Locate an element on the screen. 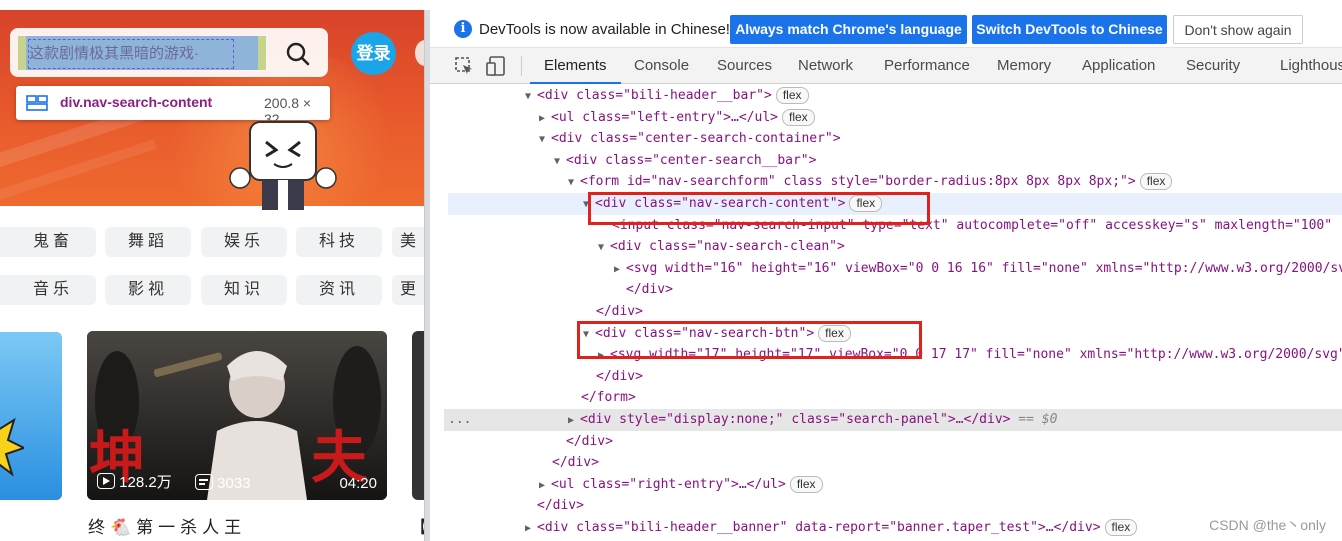 The image size is (1342, 541). category-tag: 资讯 is located at coordinates (339, 290).